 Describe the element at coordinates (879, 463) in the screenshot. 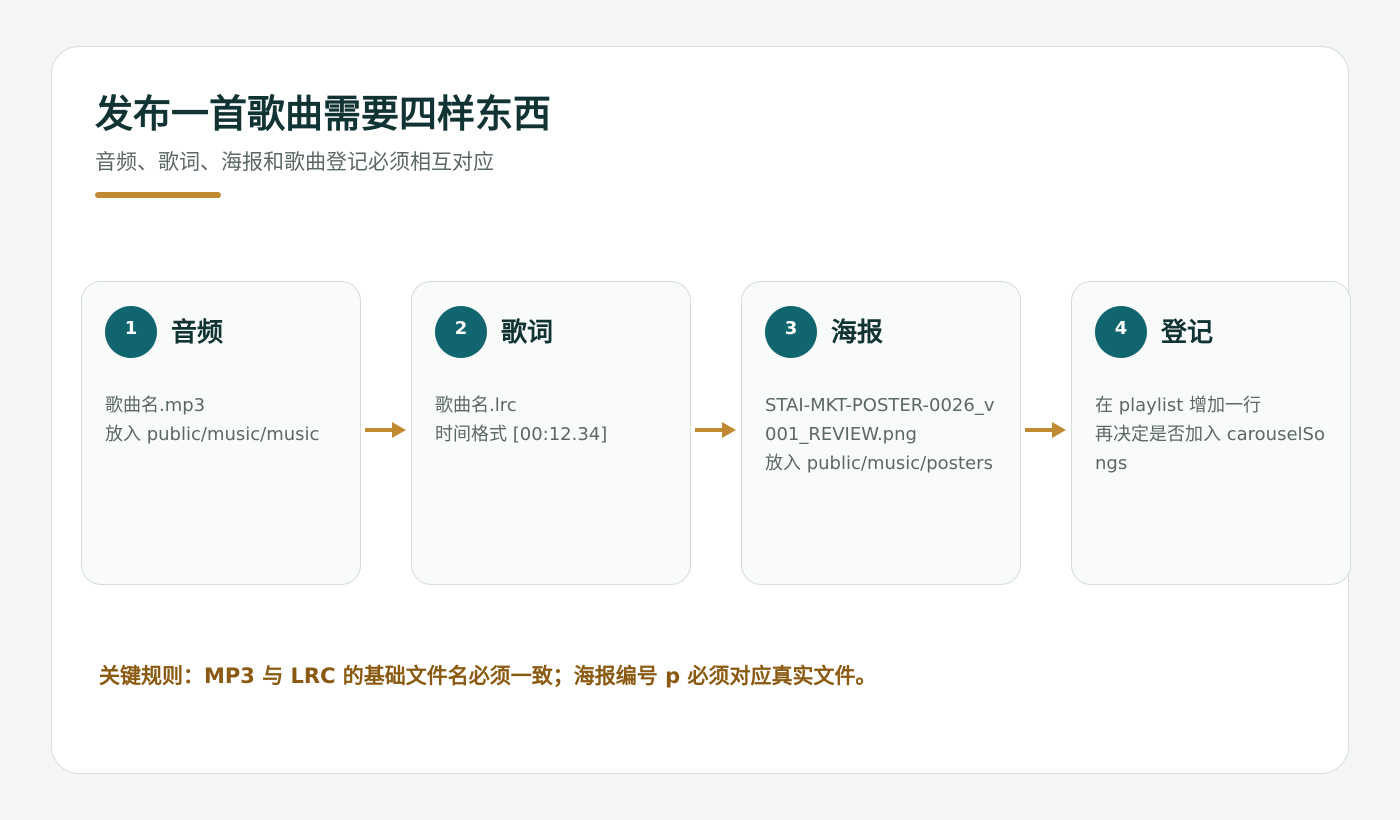

I see `step-line: 放入 public/music/posters` at that location.